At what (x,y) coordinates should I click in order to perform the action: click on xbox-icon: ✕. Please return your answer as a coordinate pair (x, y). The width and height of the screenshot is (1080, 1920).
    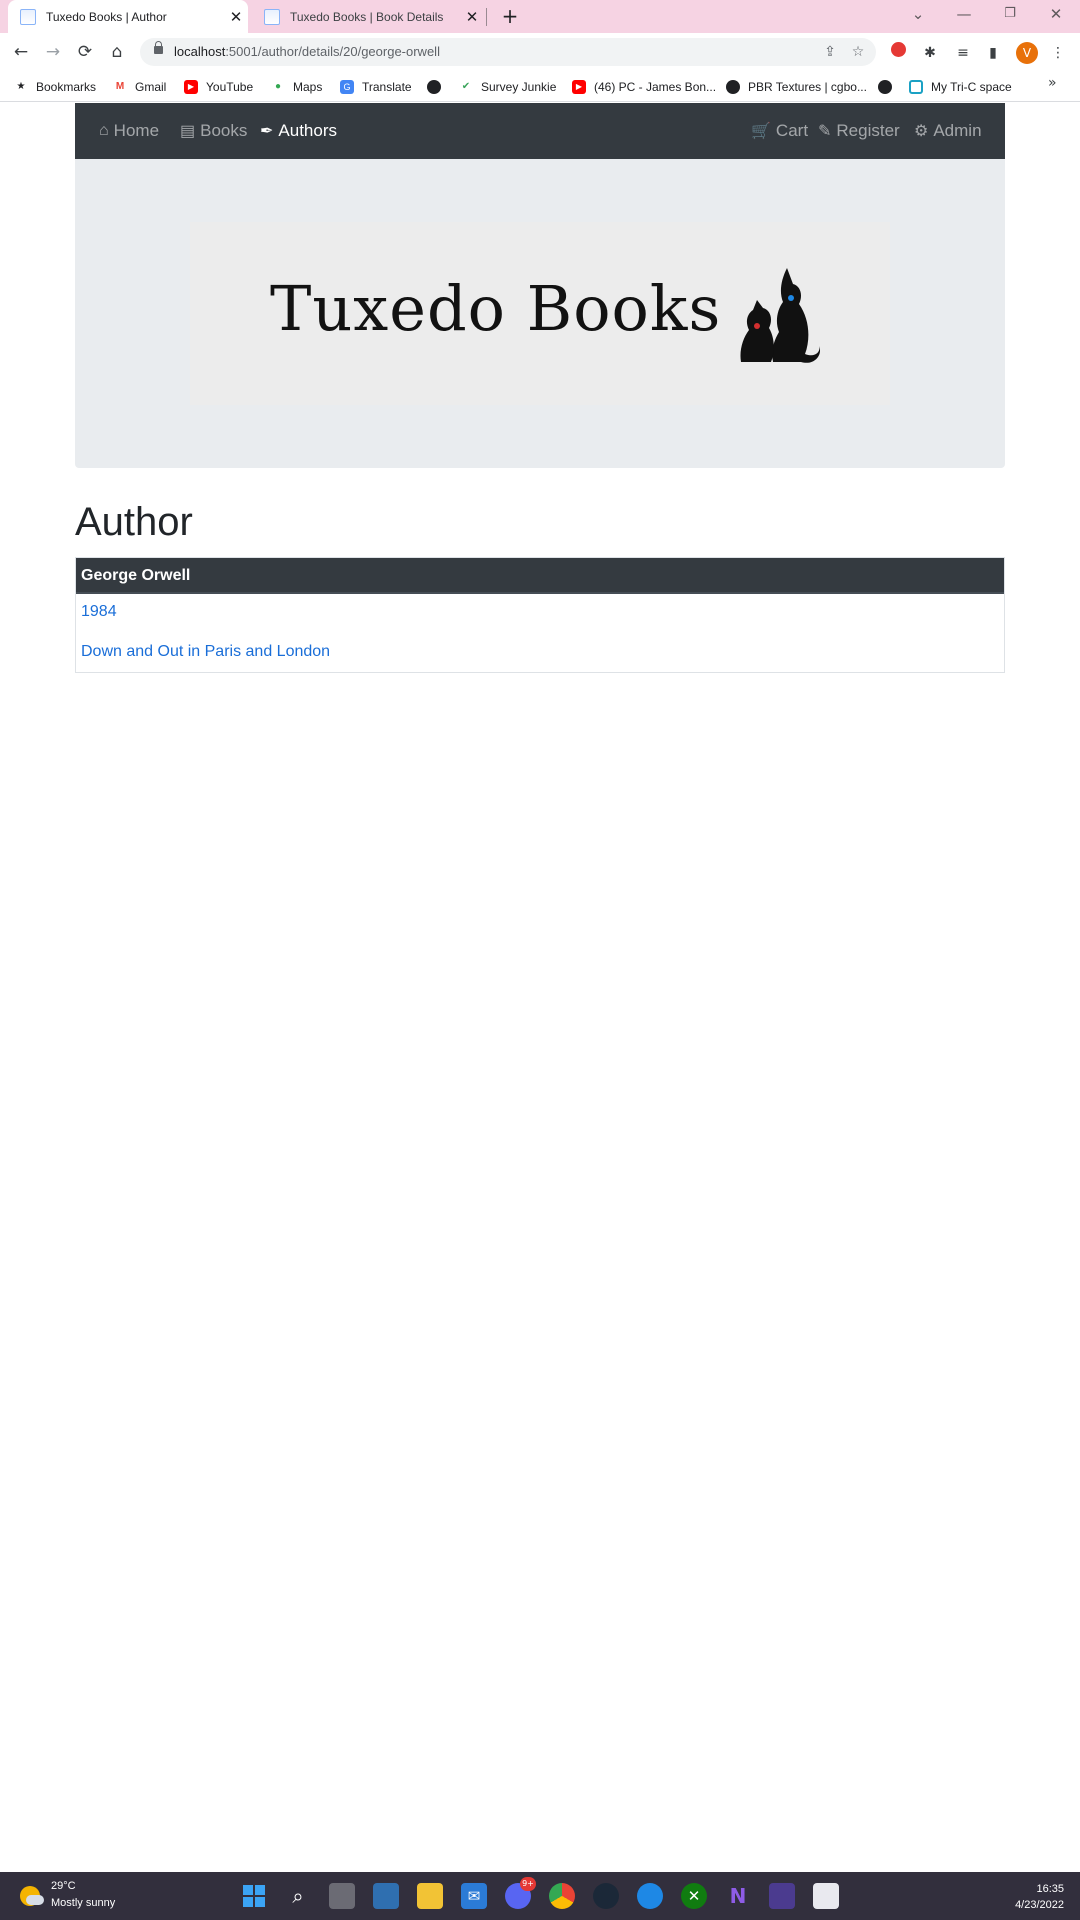
    Looking at the image, I should click on (694, 1896).